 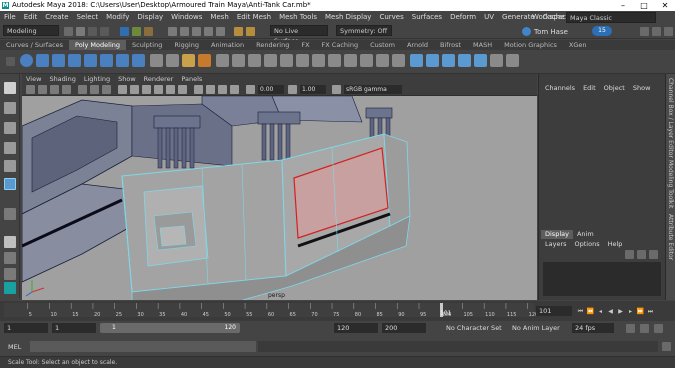 What do you see at coordinates (10, 17) in the screenshot?
I see `menu-file: File` at bounding box center [10, 17].